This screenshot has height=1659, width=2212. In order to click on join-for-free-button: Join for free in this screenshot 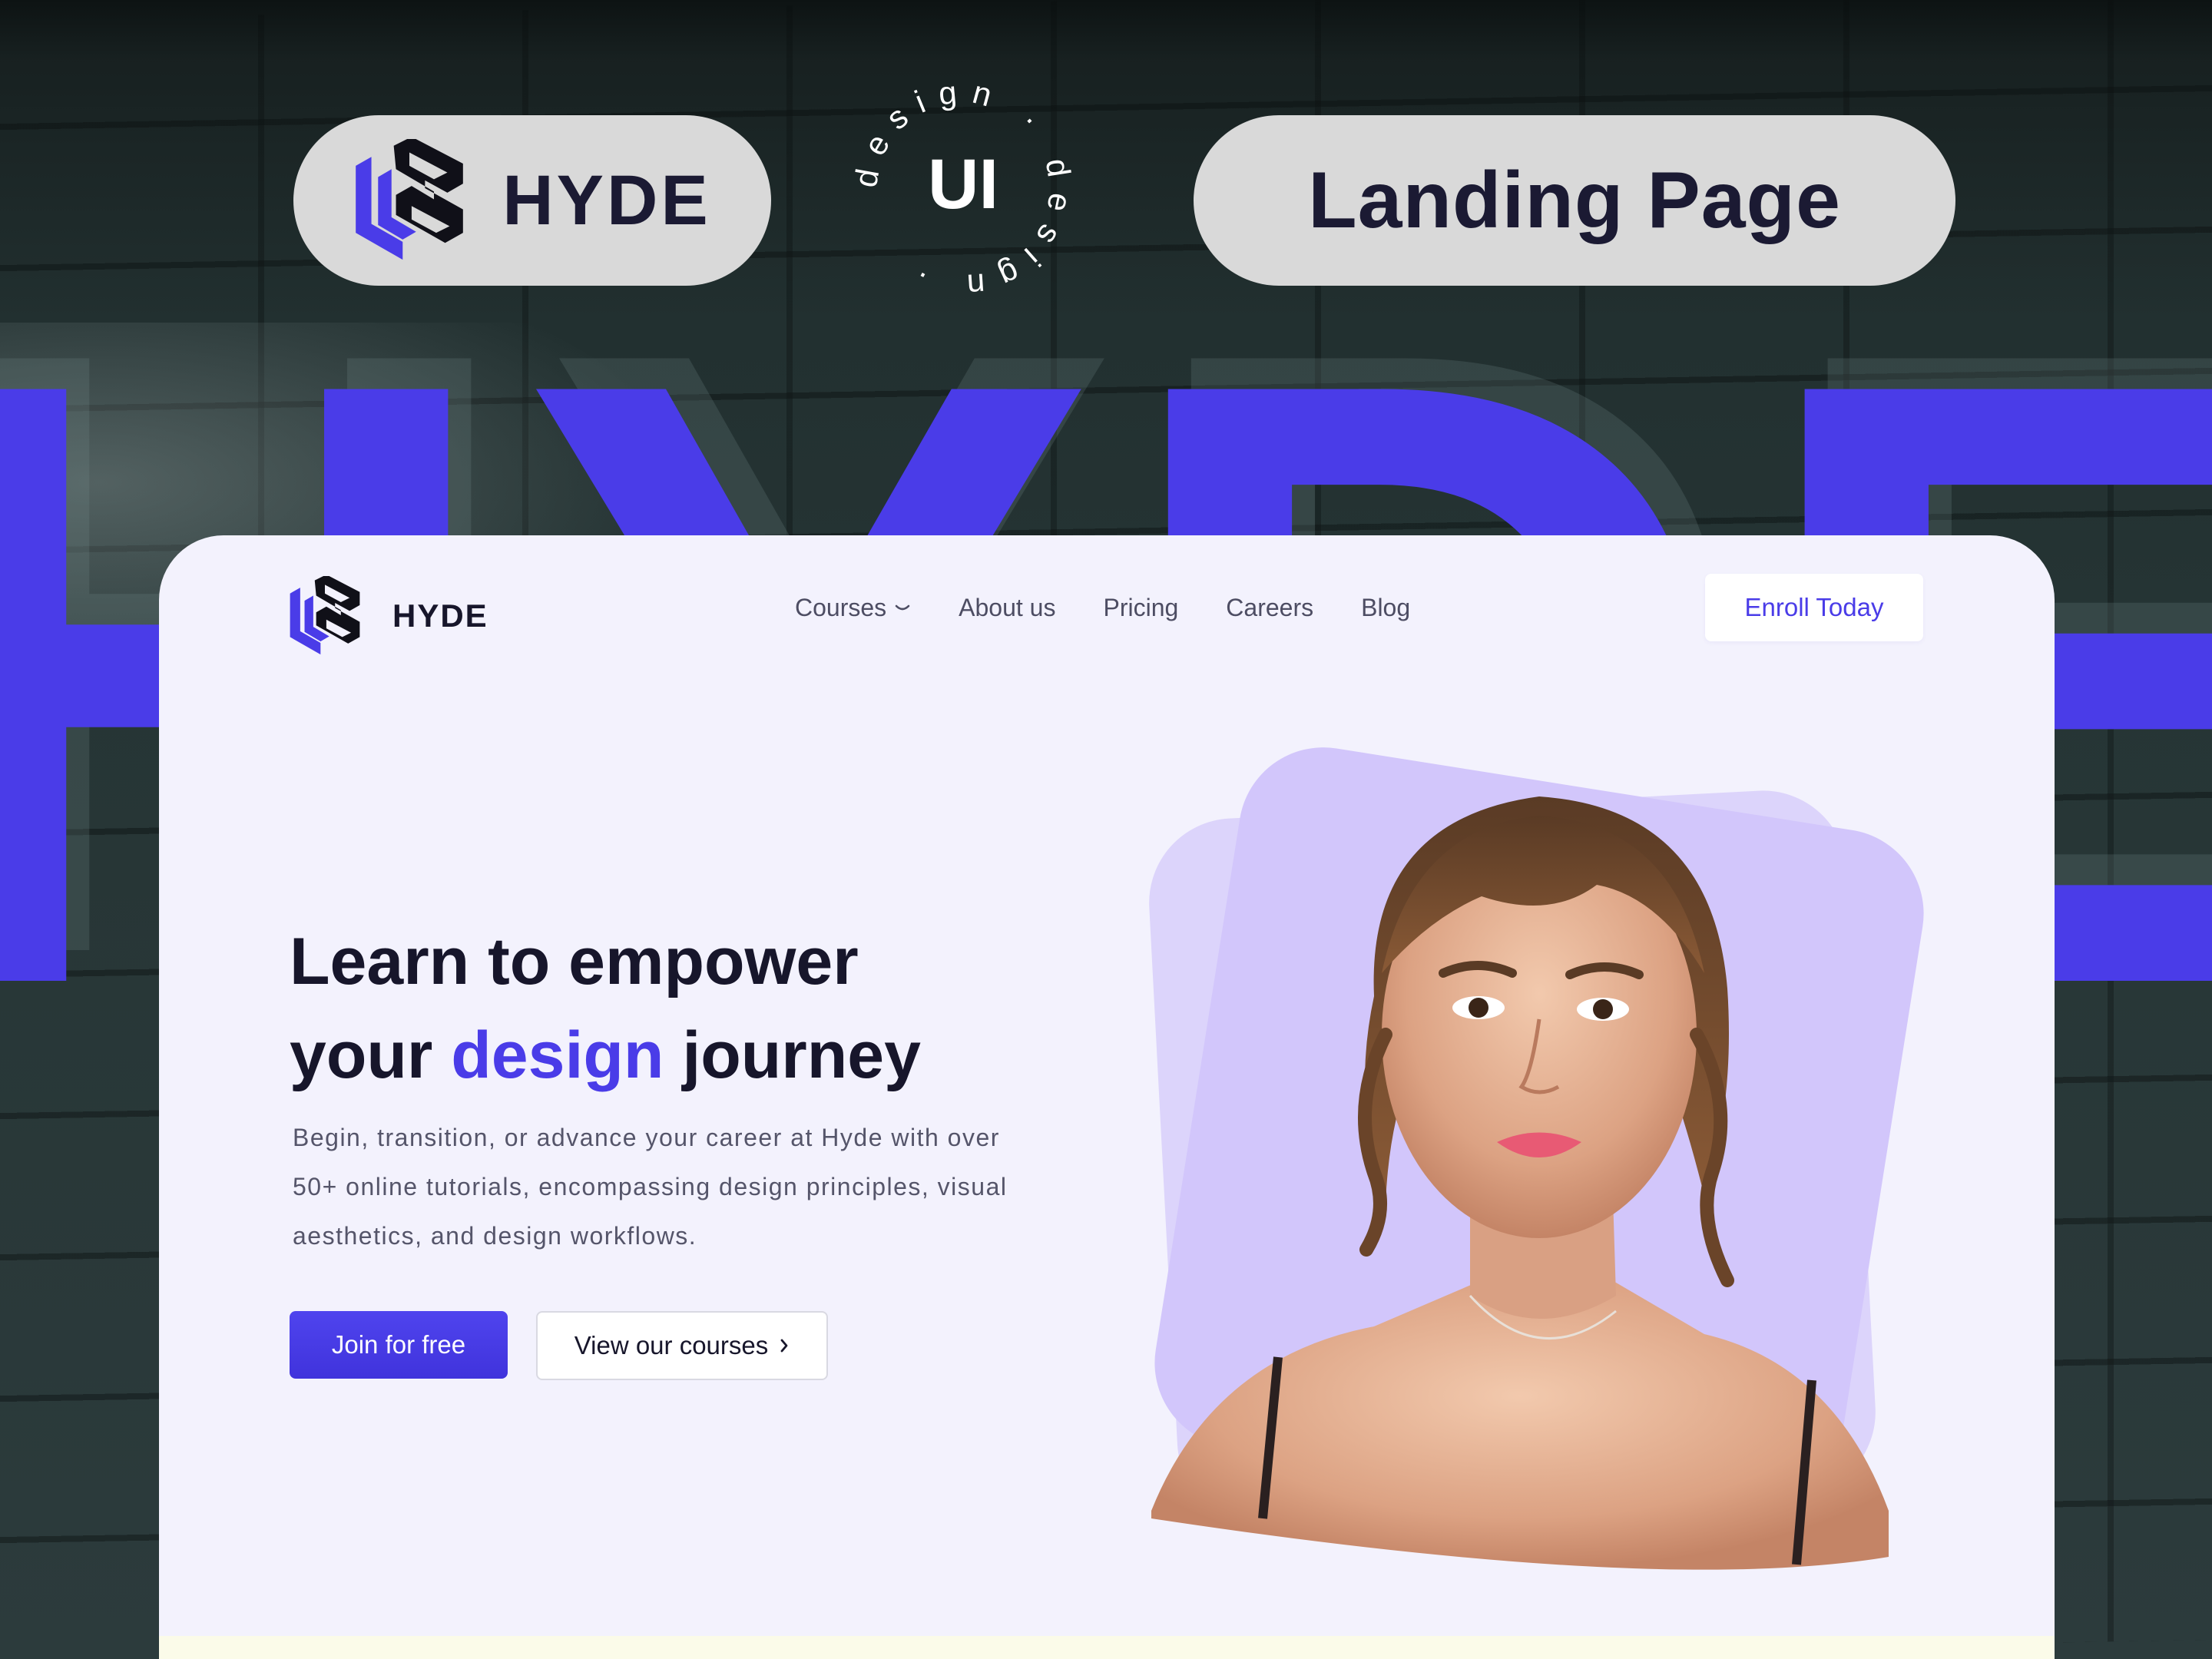, I will do `click(399, 1345)`.